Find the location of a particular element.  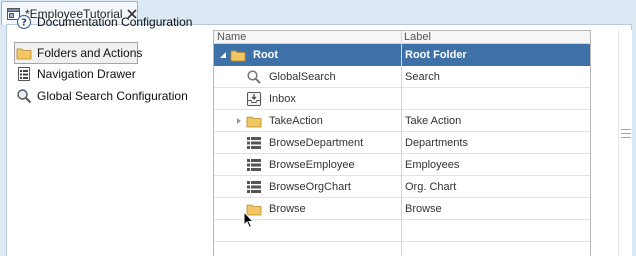

tree-row-globalsearch: GlobalSearch Search is located at coordinates (402, 77).